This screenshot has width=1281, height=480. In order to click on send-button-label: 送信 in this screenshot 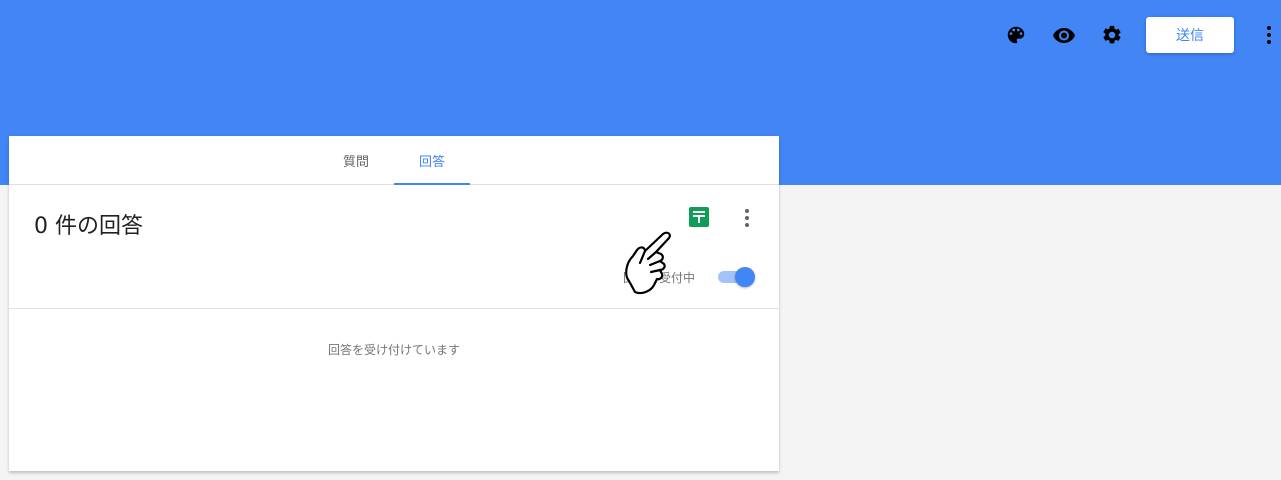, I will do `click(1190, 36)`.